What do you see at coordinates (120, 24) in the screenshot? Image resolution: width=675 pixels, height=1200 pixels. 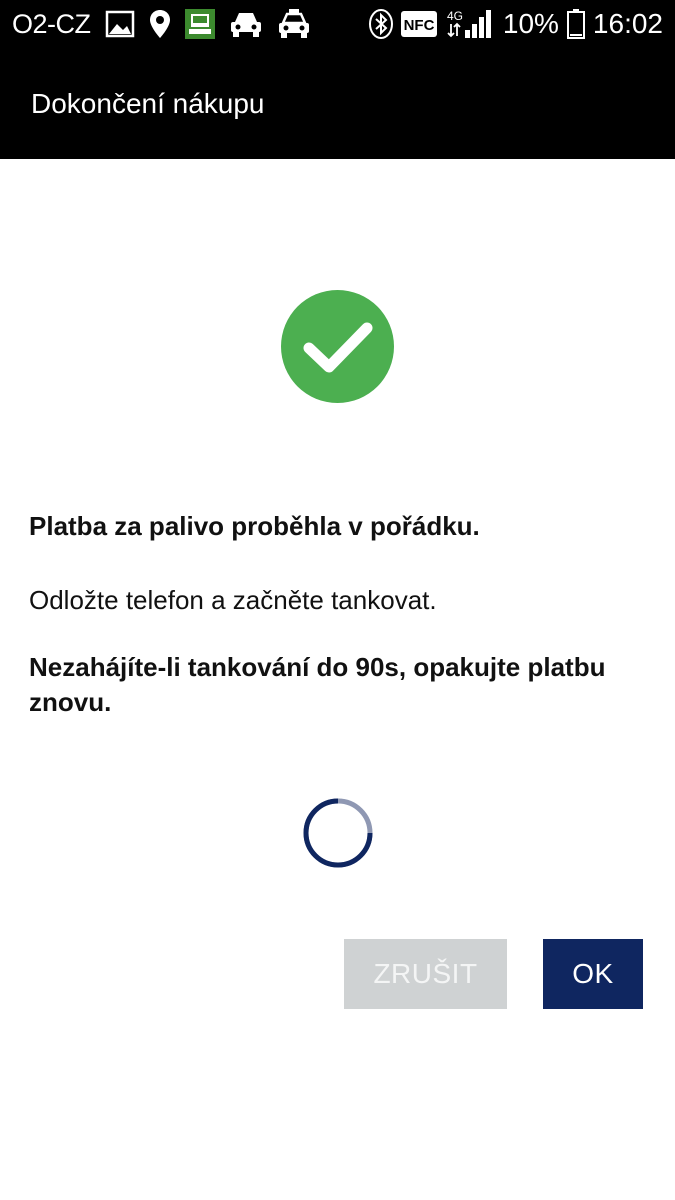 I see `image-icon` at bounding box center [120, 24].